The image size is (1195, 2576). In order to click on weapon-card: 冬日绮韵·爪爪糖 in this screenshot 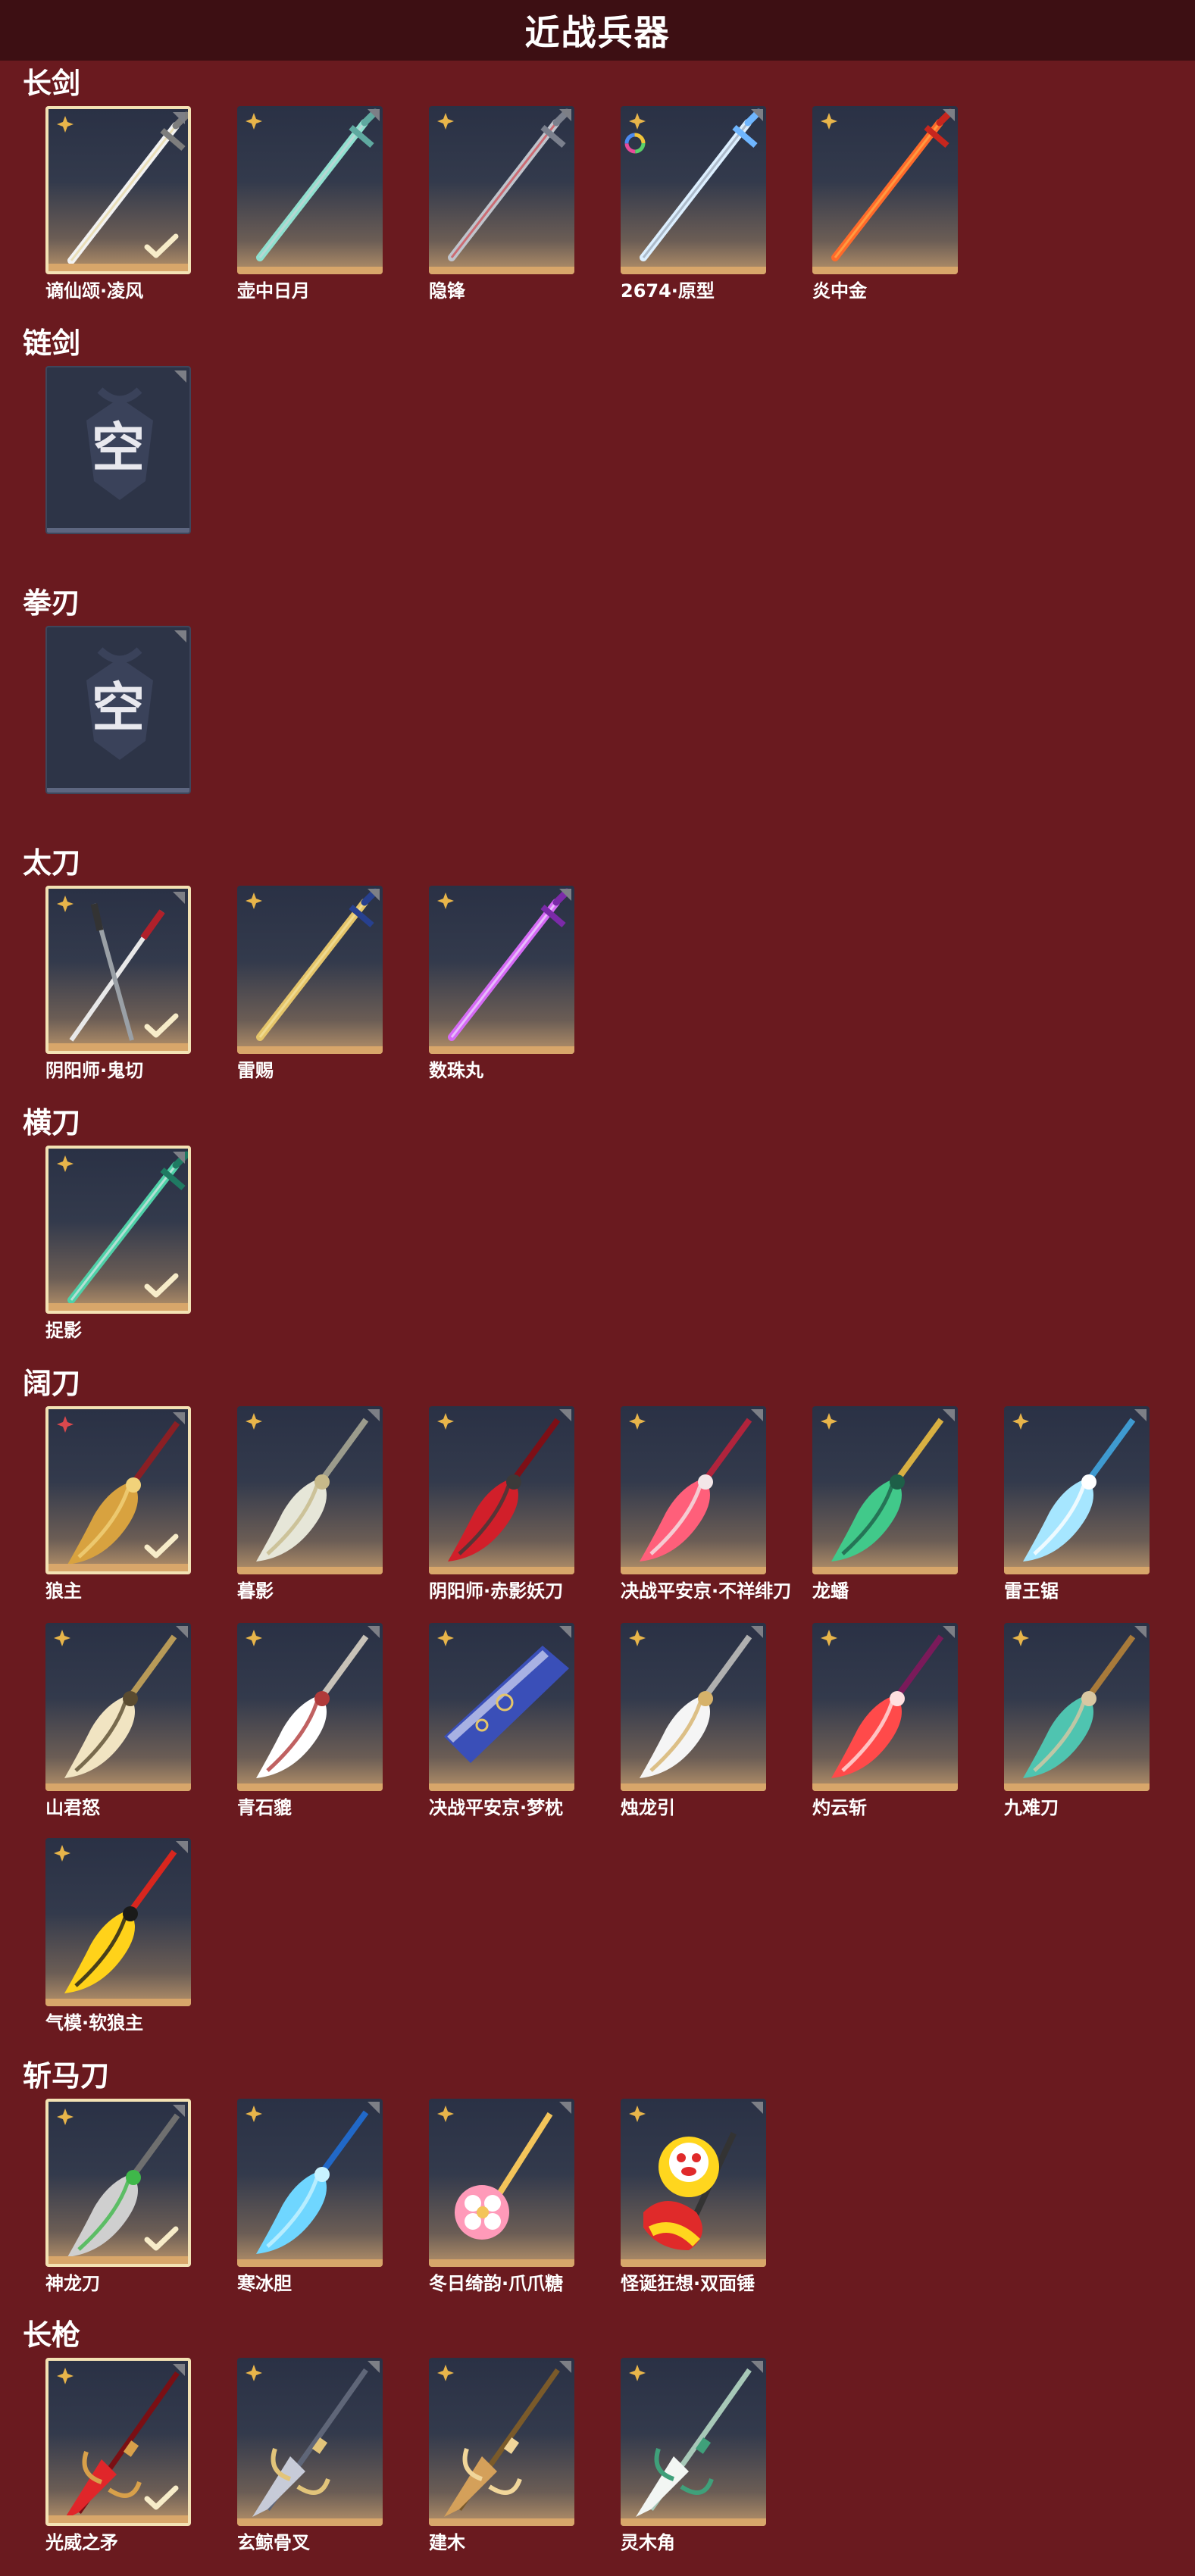, I will do `click(502, 2196)`.